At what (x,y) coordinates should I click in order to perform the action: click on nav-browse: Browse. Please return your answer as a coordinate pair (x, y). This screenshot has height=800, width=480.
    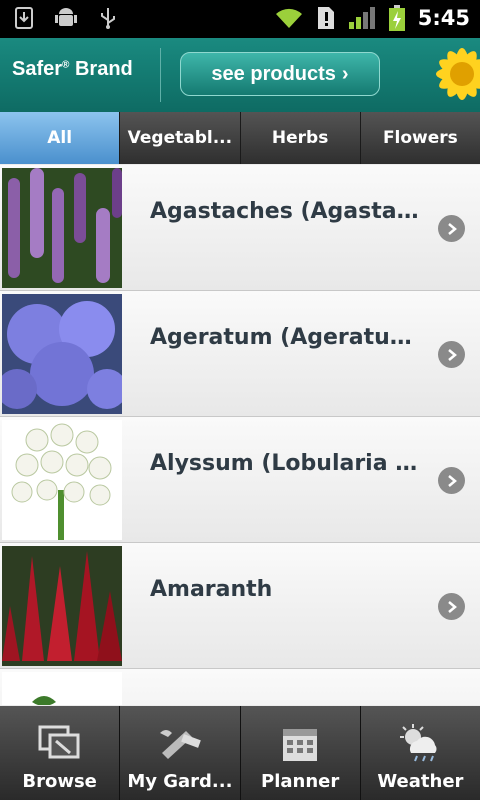
    Looking at the image, I should click on (60, 753).